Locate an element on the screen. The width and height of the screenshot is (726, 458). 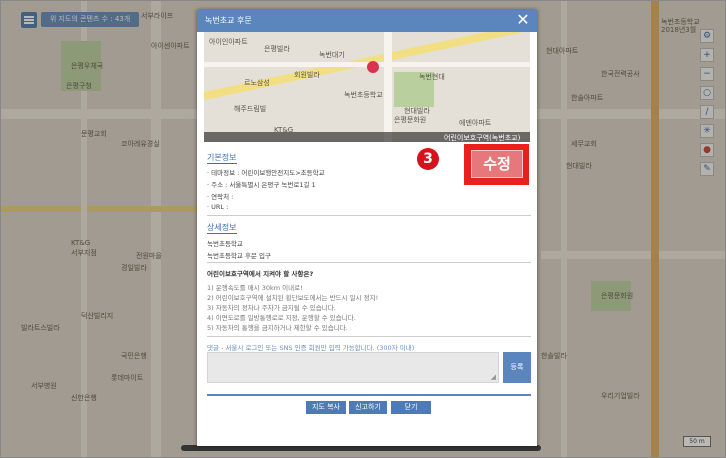
map-road is located at coordinates (388, 87).